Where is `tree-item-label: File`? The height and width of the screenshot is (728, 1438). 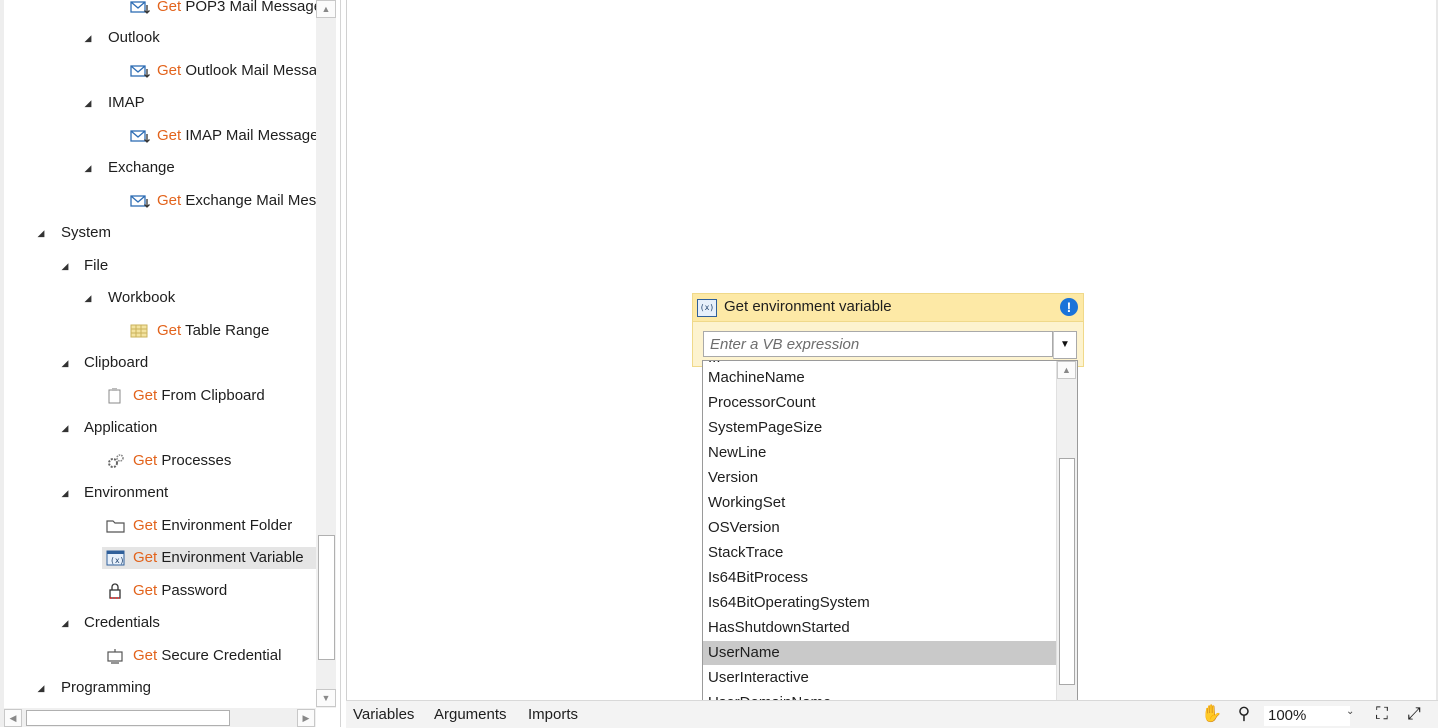
tree-item-label: File is located at coordinates (96, 265).